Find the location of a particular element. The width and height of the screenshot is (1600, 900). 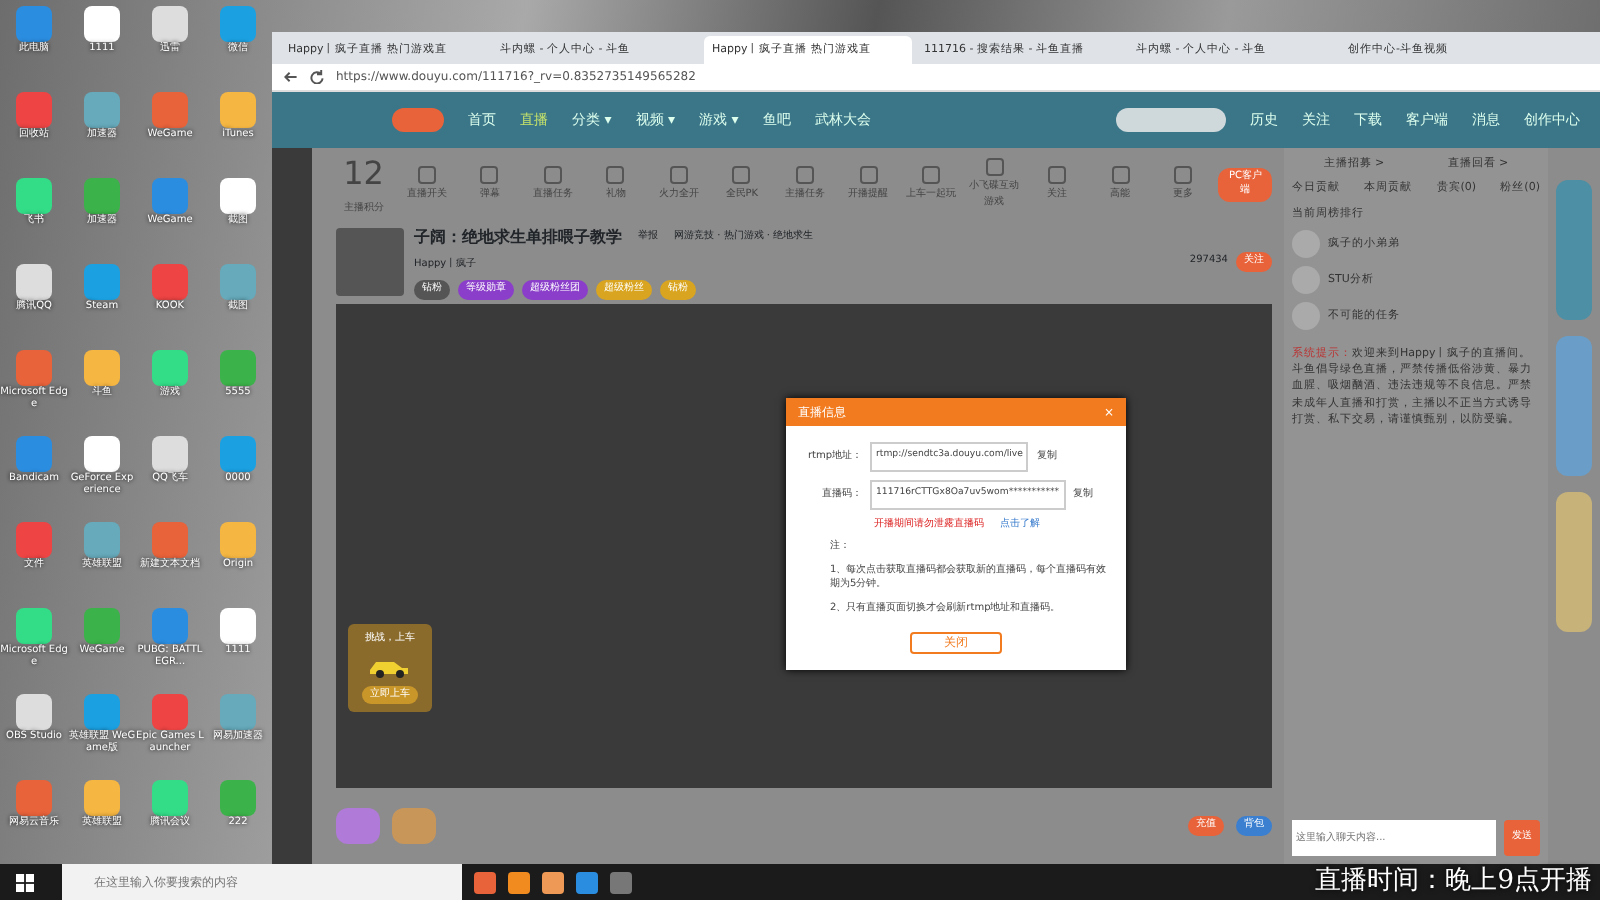

back-icon is located at coordinates (291, 77).